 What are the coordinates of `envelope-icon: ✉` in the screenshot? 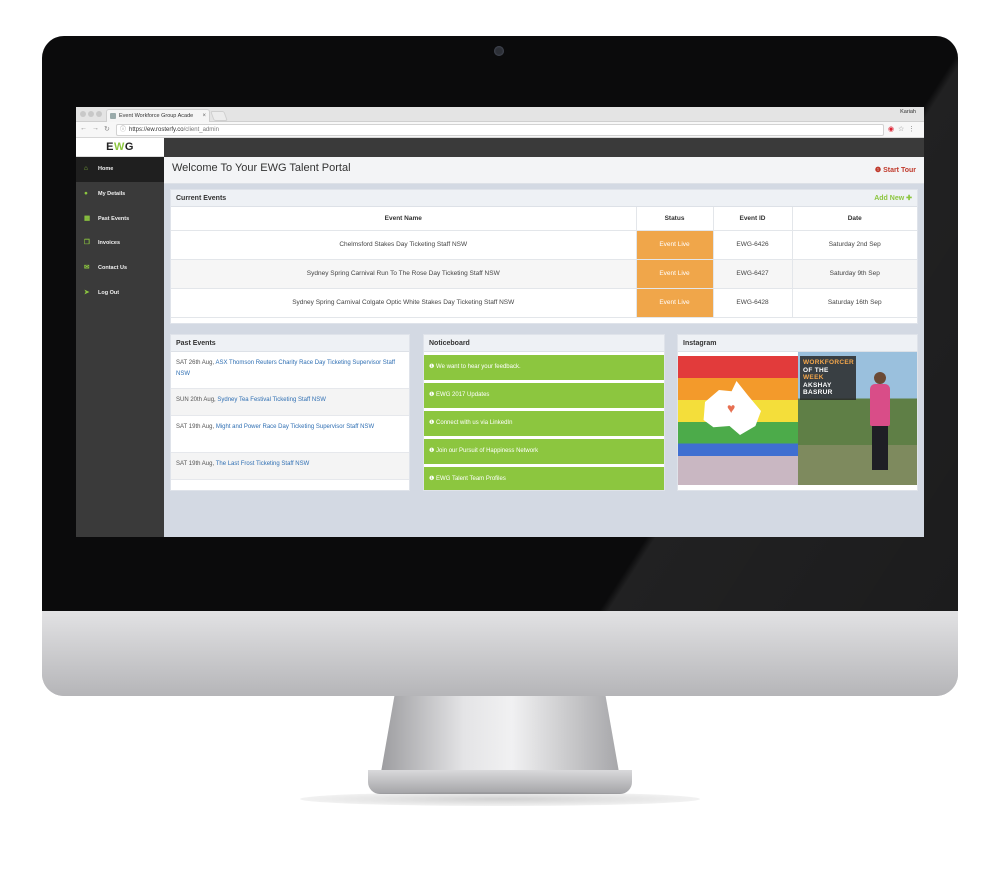 It's located at (87, 268).